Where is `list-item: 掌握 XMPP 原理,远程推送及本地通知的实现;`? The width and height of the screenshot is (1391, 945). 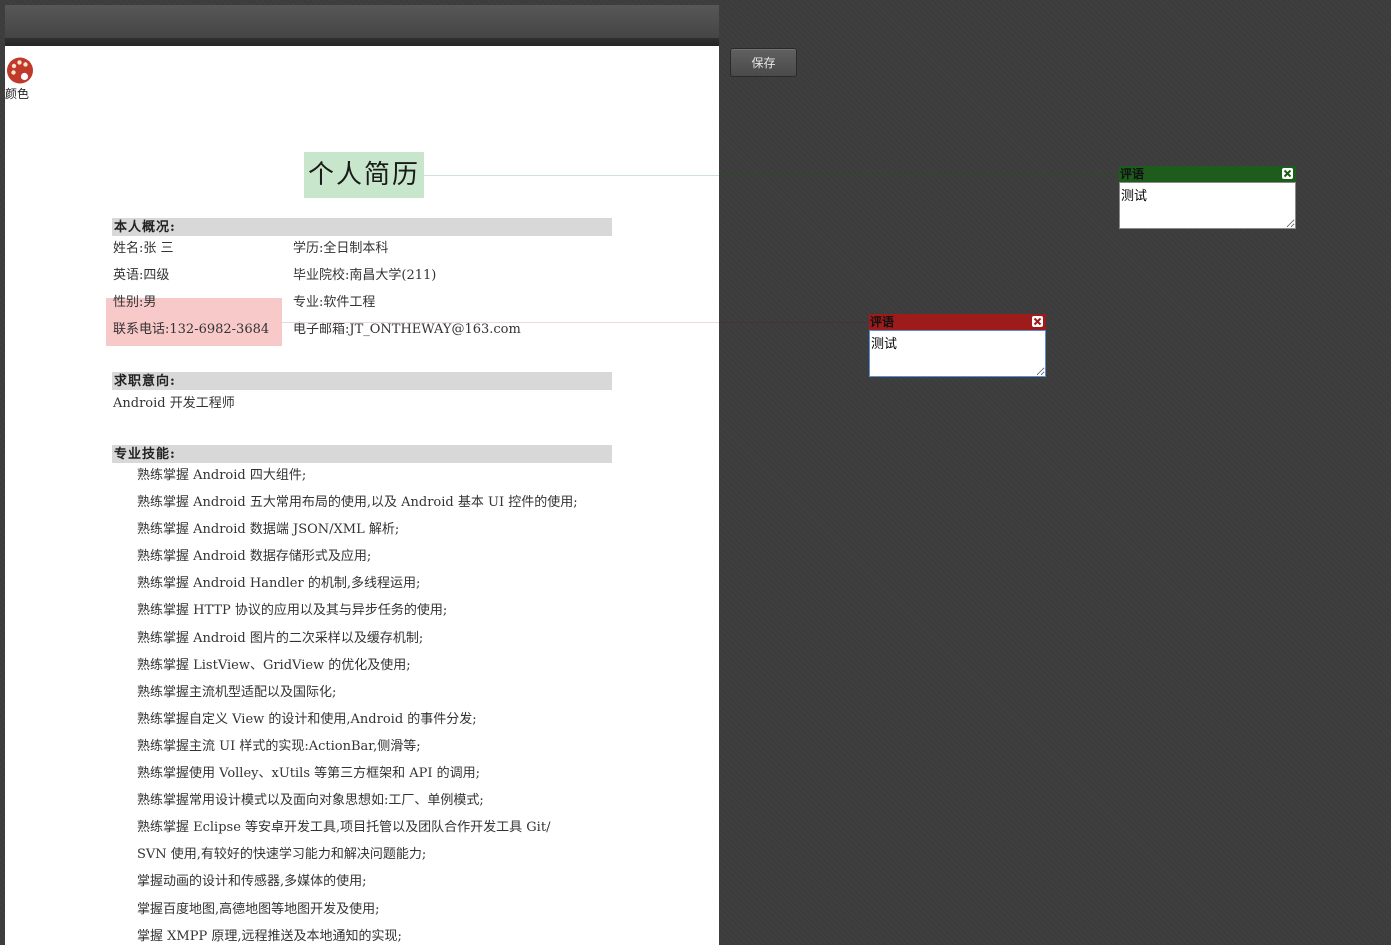
list-item: 掌握 XMPP 原理,远程推送及本地通知的实现; is located at coordinates (269, 936).